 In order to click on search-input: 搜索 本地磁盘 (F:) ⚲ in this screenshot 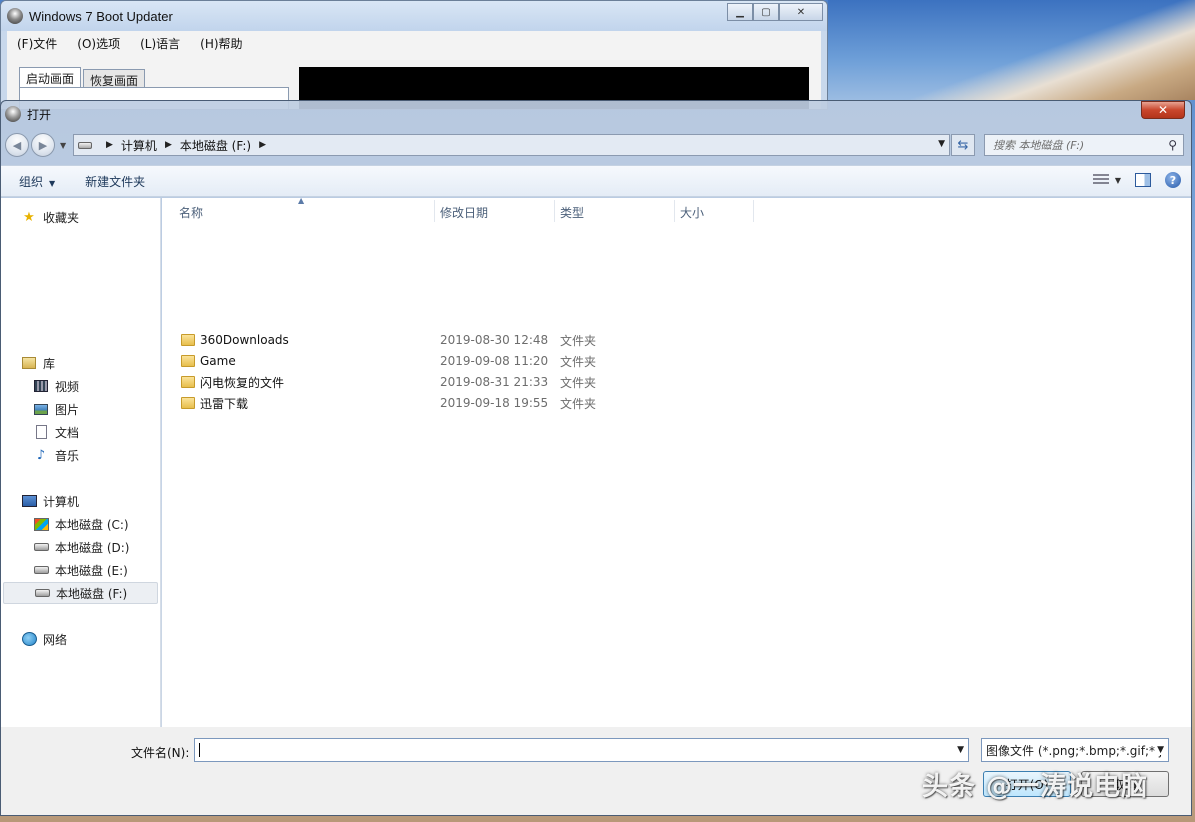, I will do `click(1084, 145)`.